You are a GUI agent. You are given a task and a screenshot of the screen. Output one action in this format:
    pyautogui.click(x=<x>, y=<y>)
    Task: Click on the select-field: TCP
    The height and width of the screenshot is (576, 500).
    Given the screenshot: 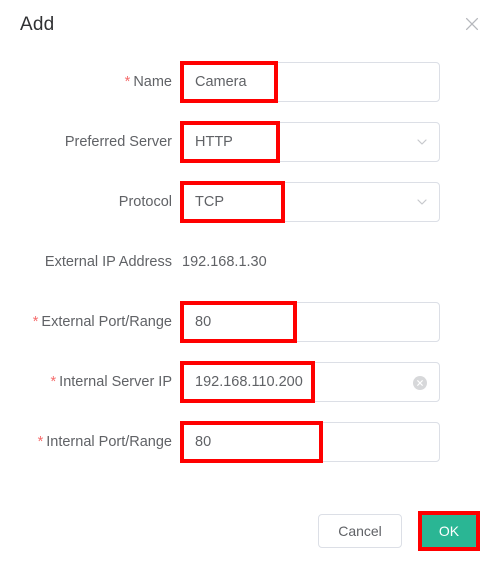 What is the action you would take?
    pyautogui.click(x=310, y=202)
    